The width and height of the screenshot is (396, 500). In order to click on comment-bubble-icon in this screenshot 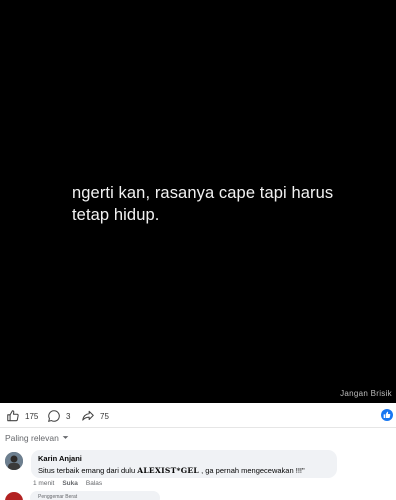, I will do `click(54, 416)`.